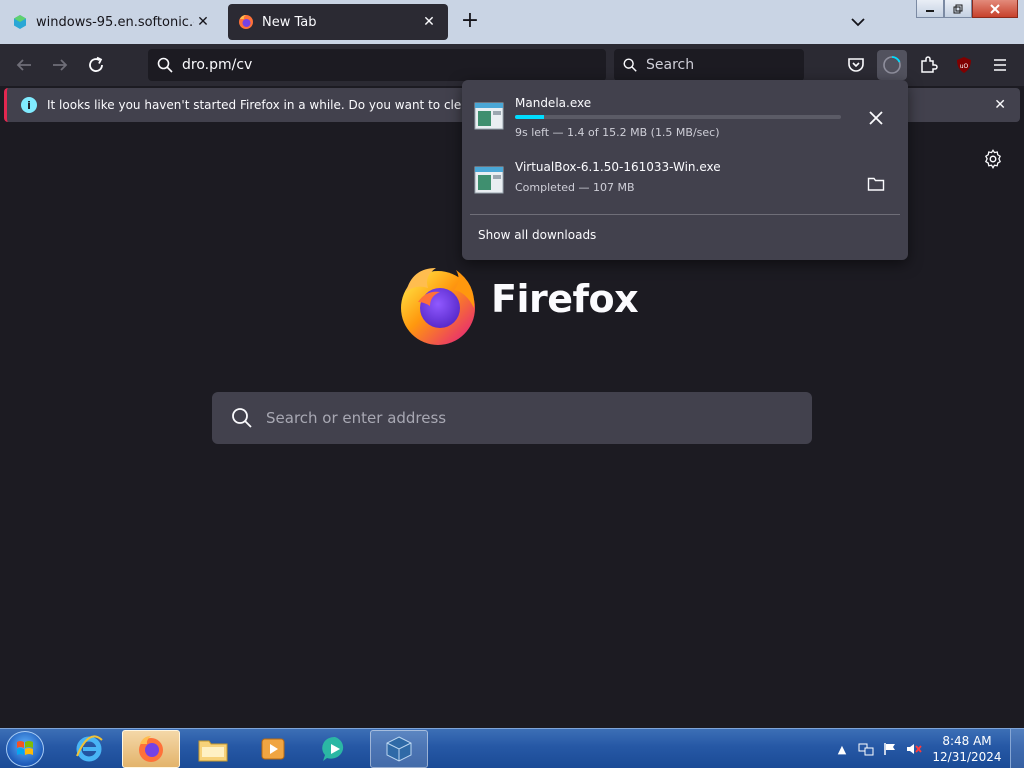  I want to click on panel-separator, so click(685, 214).